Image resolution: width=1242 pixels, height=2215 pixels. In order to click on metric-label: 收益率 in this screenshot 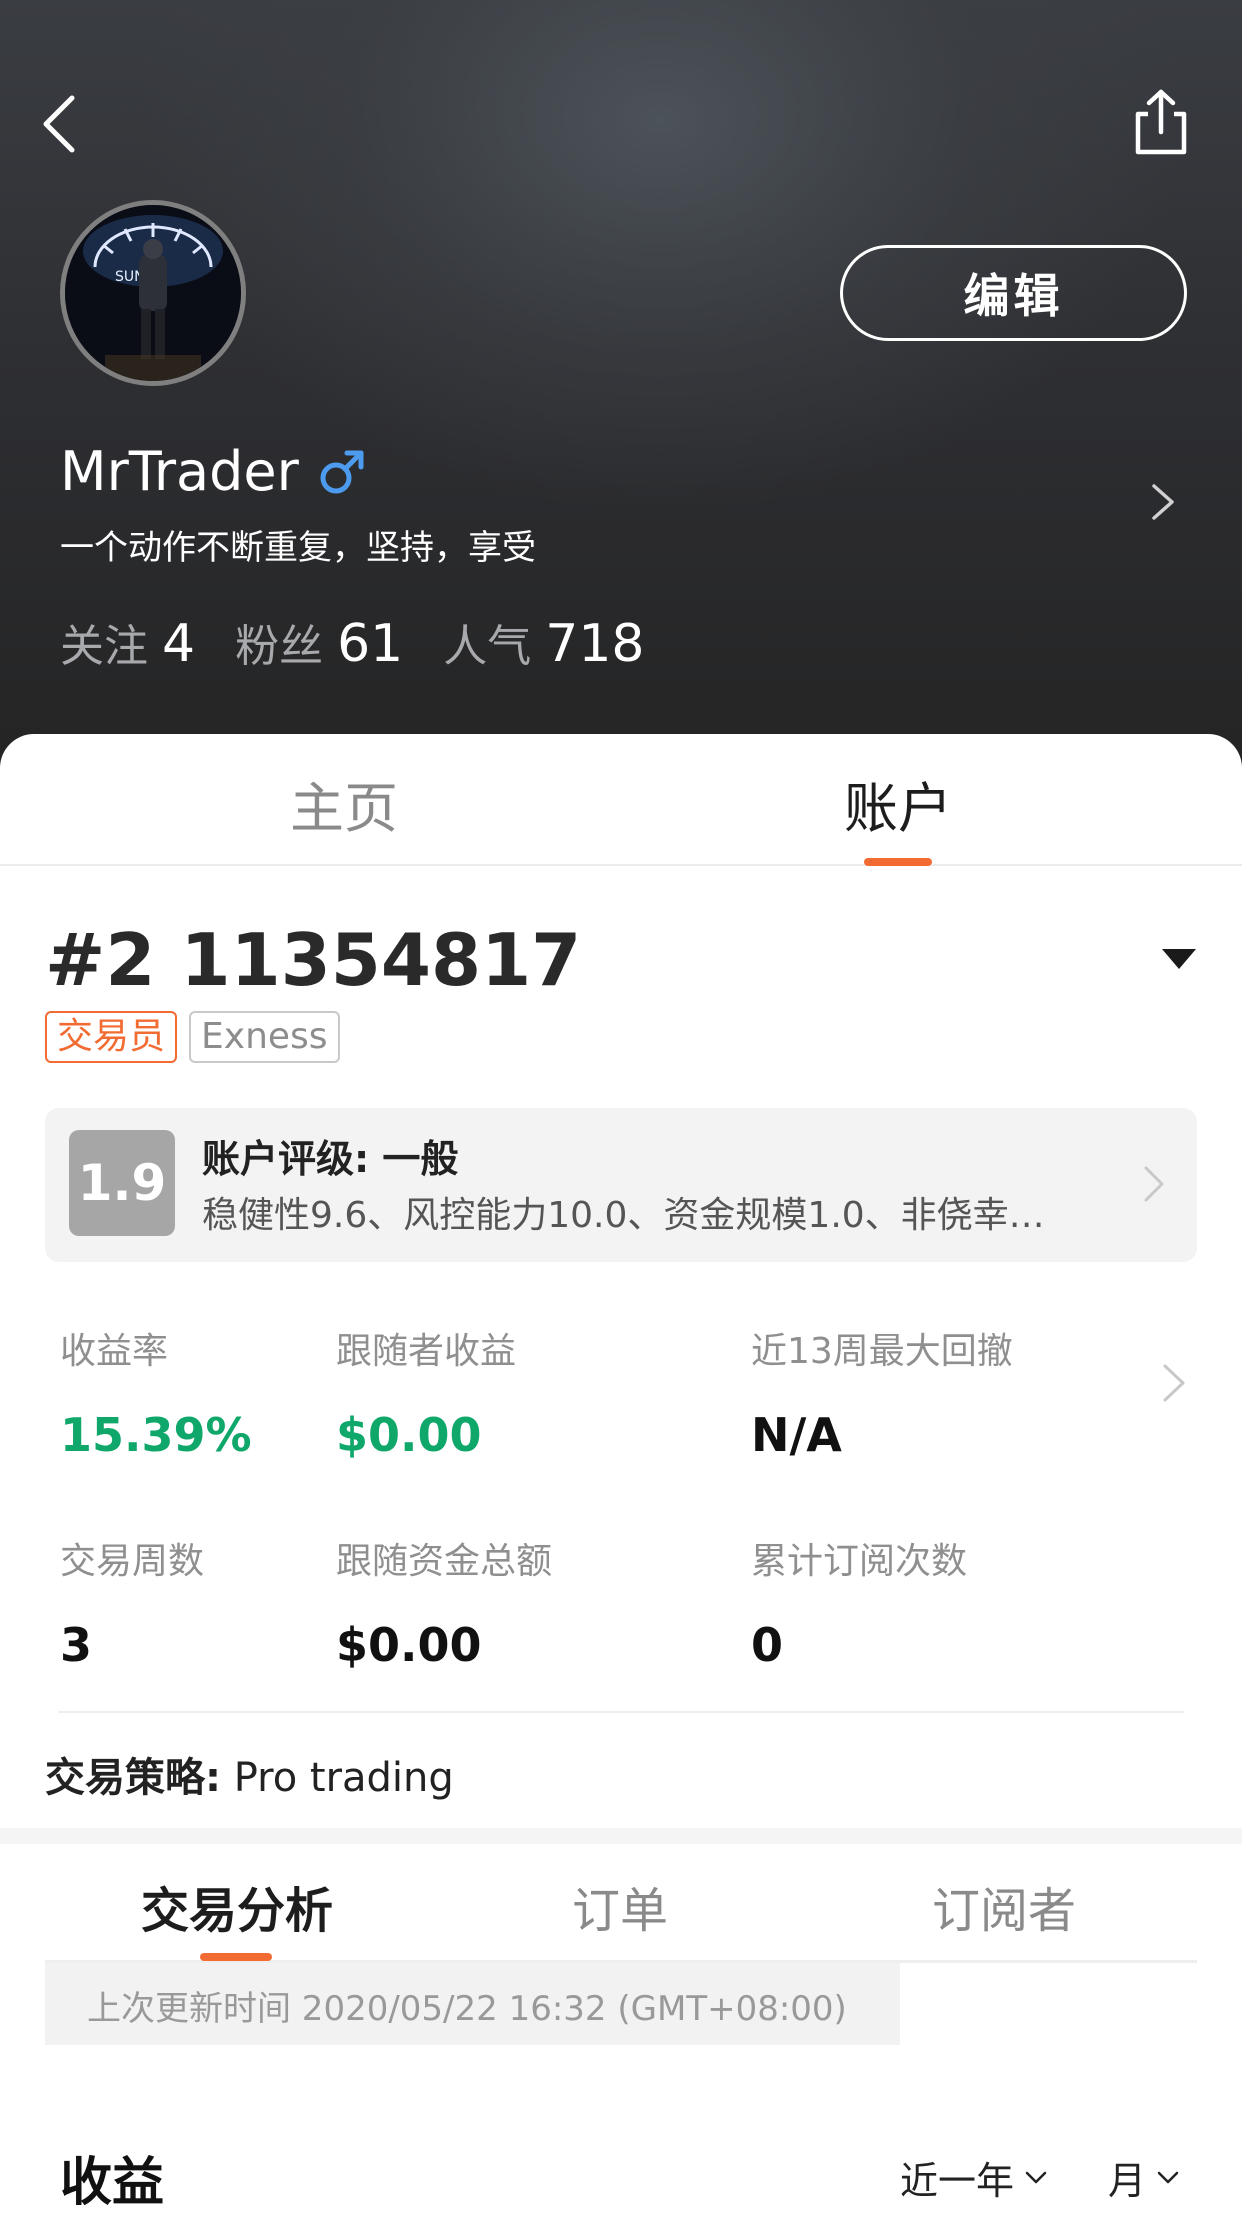, I will do `click(114, 1351)`.